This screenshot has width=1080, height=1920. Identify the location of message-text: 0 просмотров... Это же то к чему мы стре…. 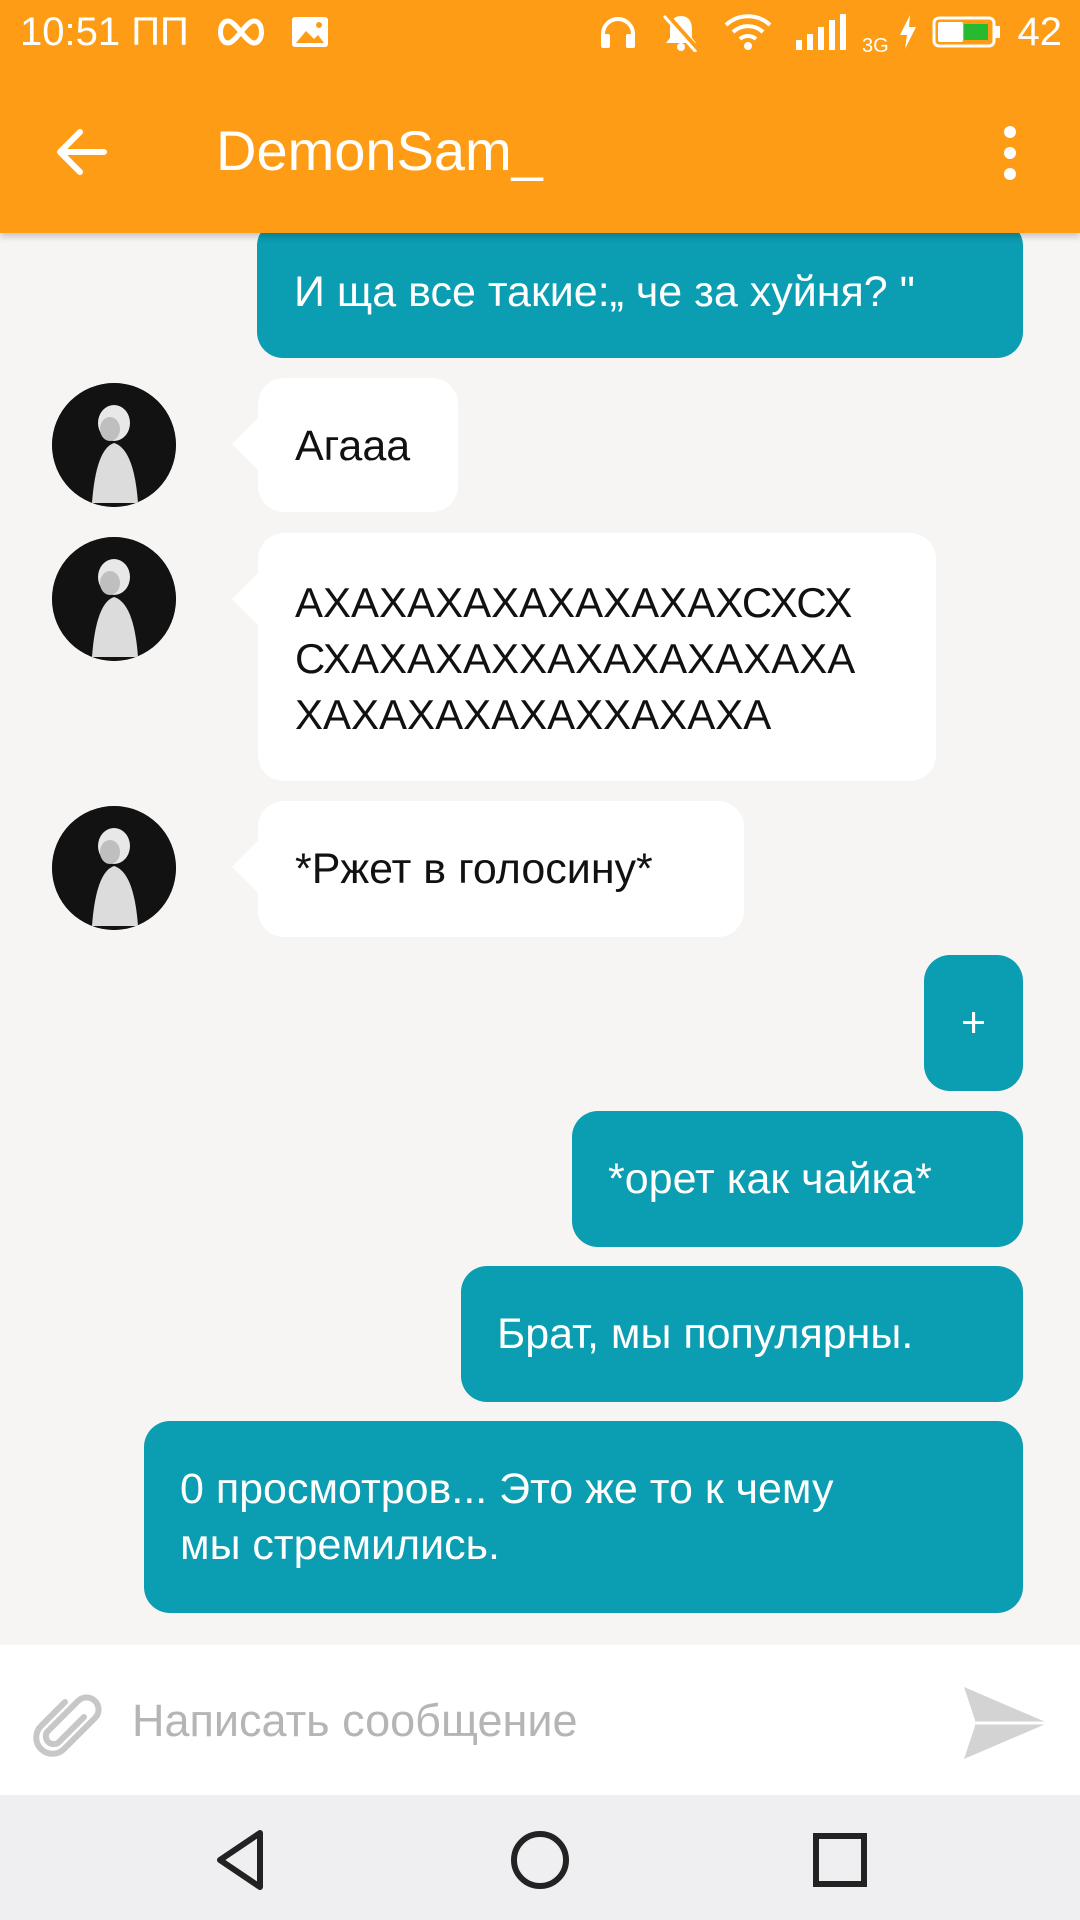
(507, 1517).